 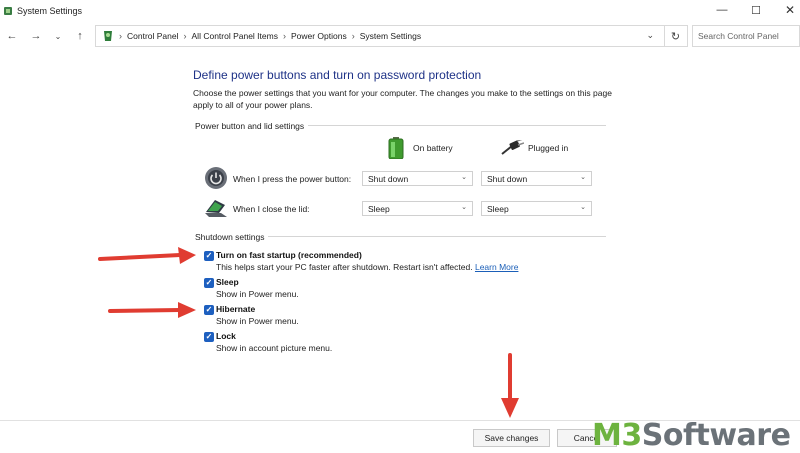 What do you see at coordinates (691, 435) in the screenshot?
I see `m3-software-watermark: M3Software` at bounding box center [691, 435].